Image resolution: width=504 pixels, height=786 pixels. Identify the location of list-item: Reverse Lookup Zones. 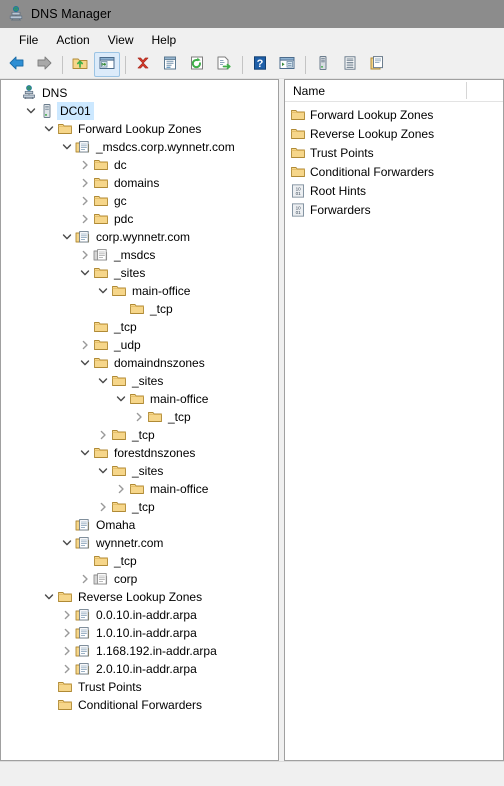
(394, 133).